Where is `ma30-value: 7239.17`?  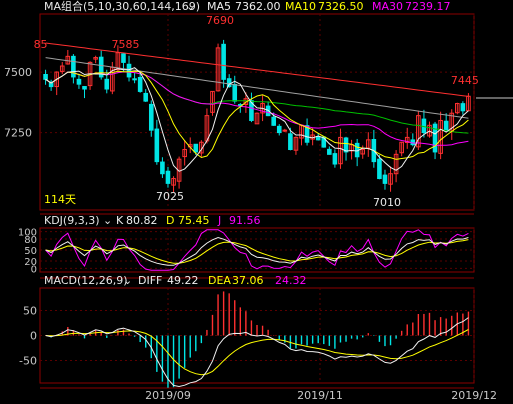 ma30-value: 7239.17 is located at coordinates (428, 6).